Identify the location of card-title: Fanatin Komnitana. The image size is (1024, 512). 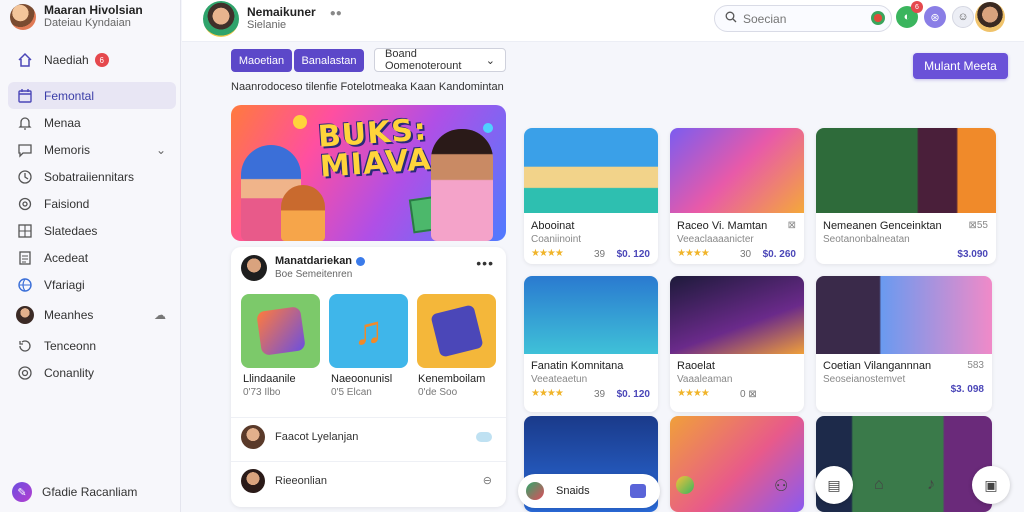
(577, 366).